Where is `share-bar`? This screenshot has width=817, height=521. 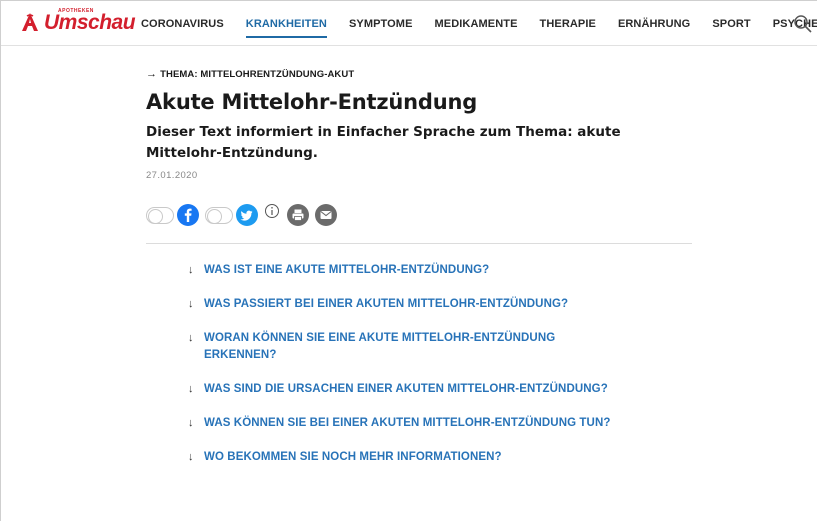 share-bar is located at coordinates (244, 215).